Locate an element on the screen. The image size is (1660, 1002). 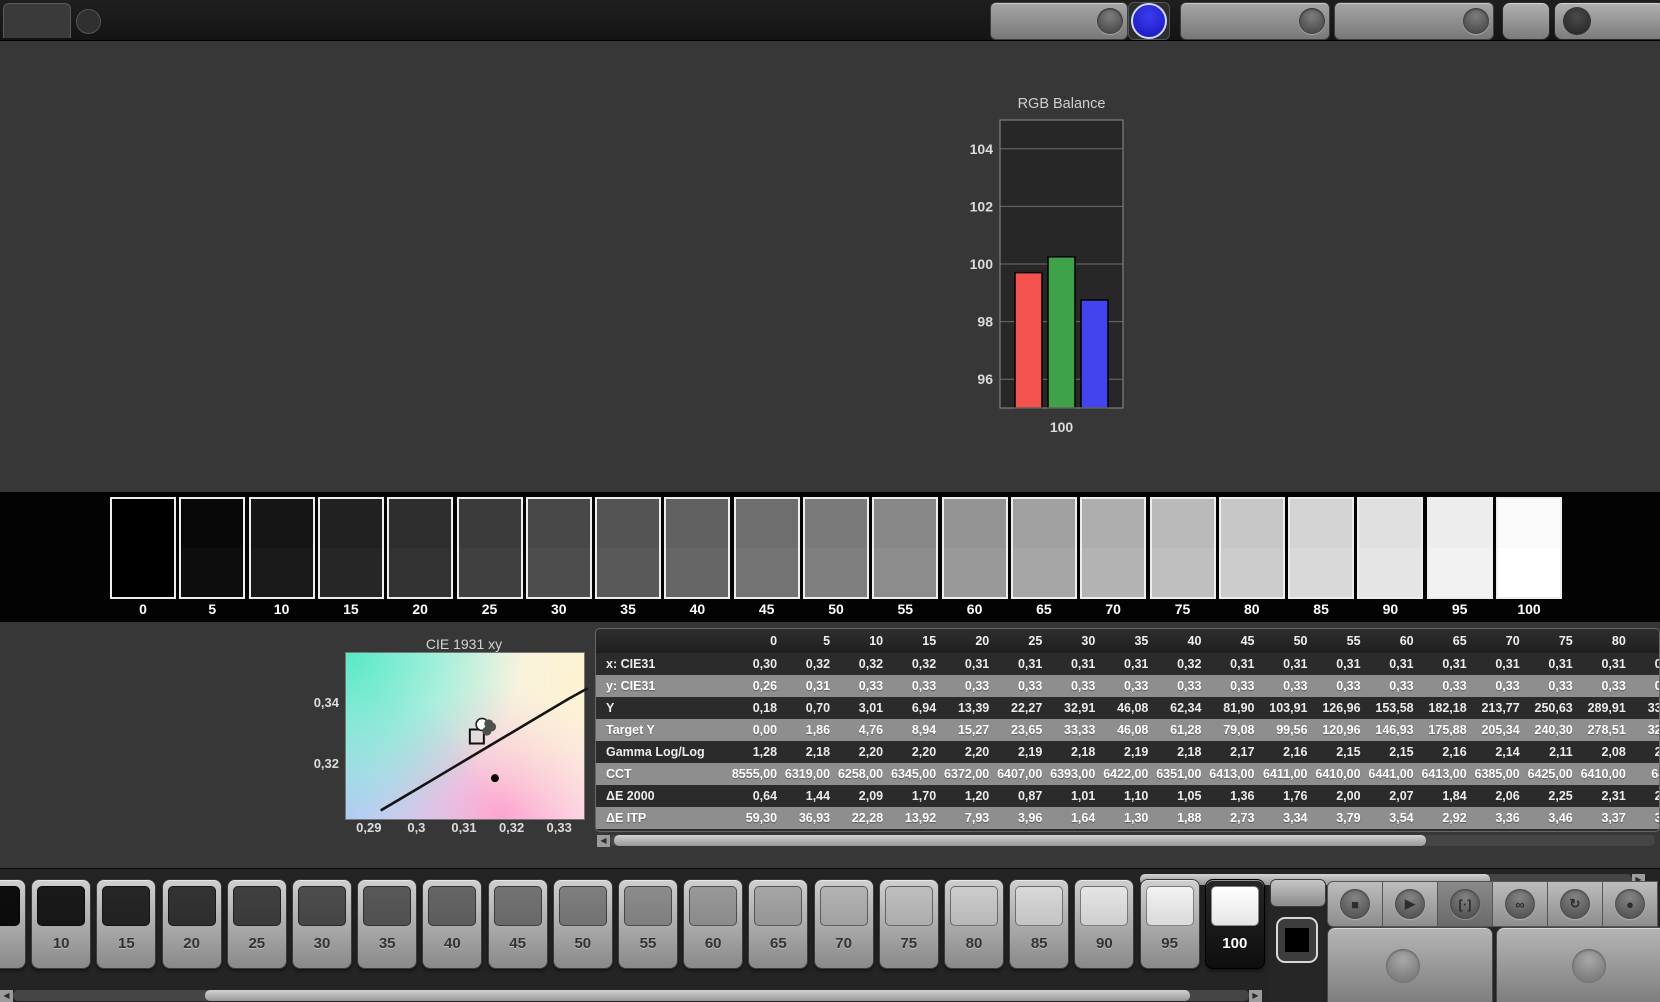
patch-button-65: 65 is located at coordinates (778, 924).